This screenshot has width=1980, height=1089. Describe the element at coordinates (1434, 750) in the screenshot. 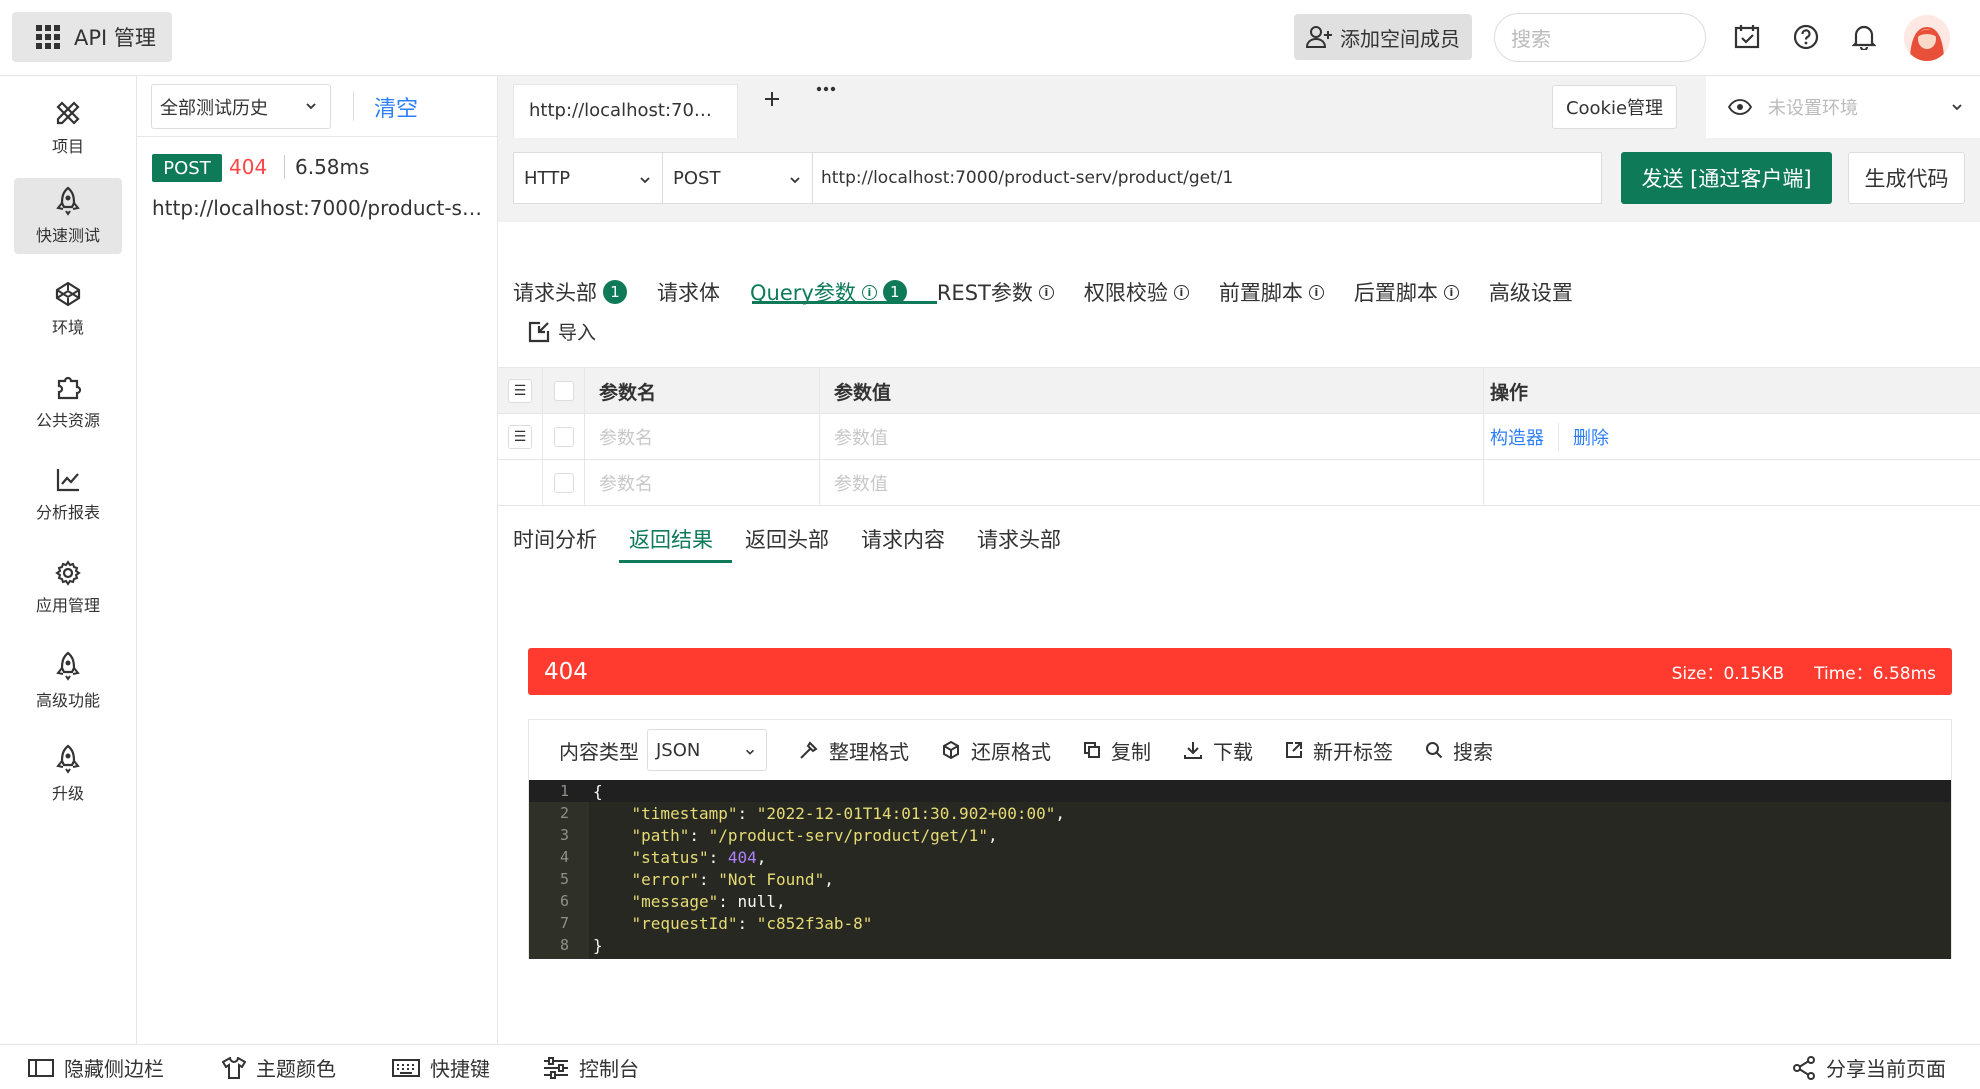

I see `search-icon` at that location.